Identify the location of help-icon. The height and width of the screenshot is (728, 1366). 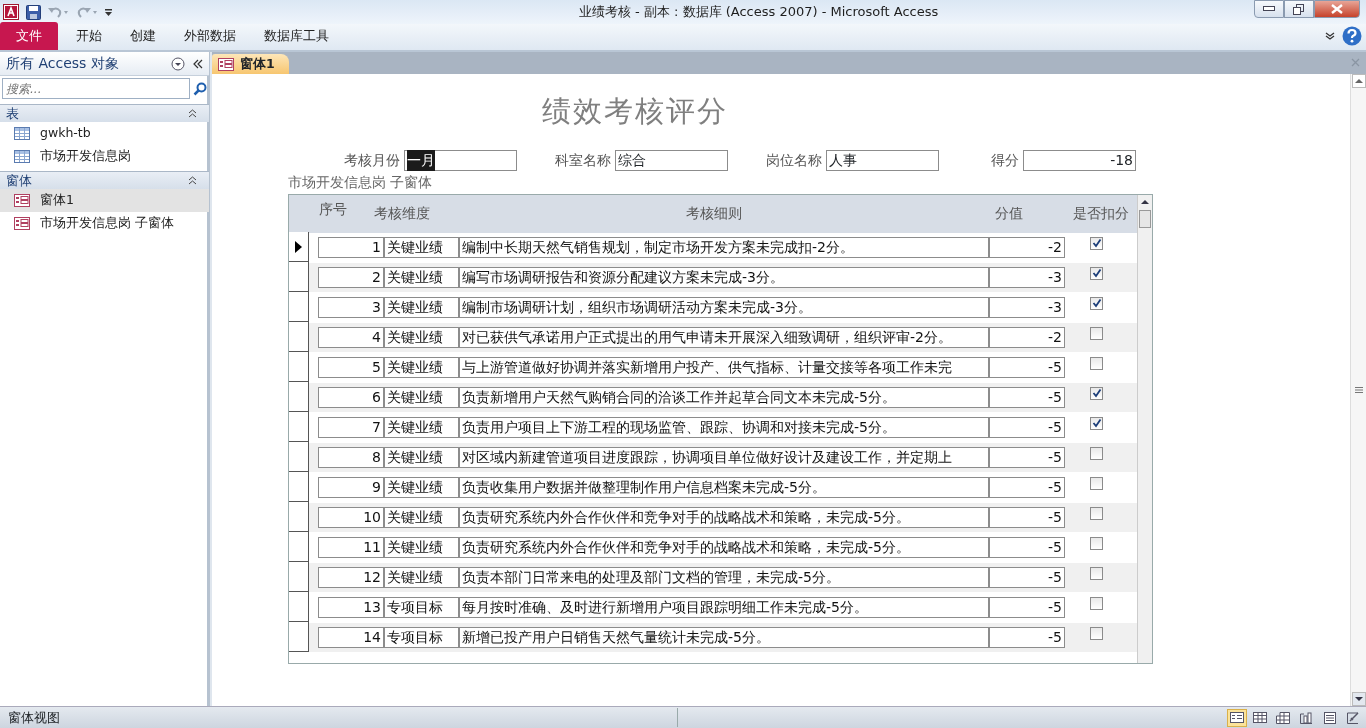
(1352, 36).